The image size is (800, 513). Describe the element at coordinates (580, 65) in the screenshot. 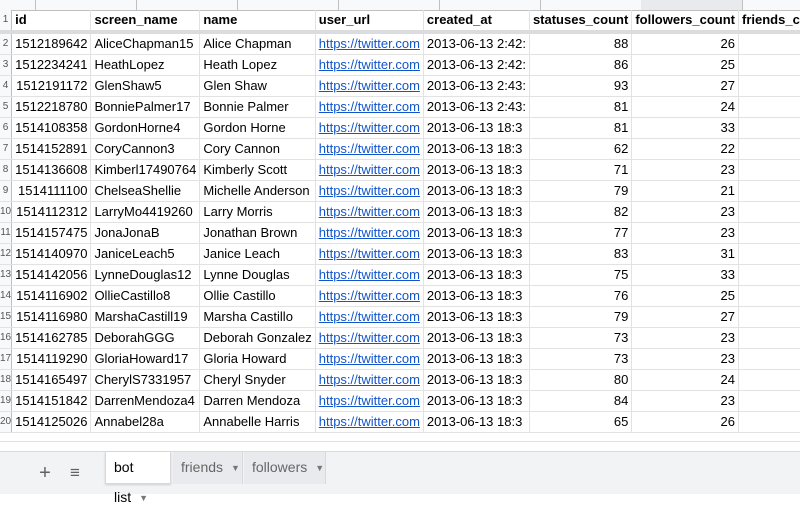

I see `cell-statuses-count: 86` at that location.